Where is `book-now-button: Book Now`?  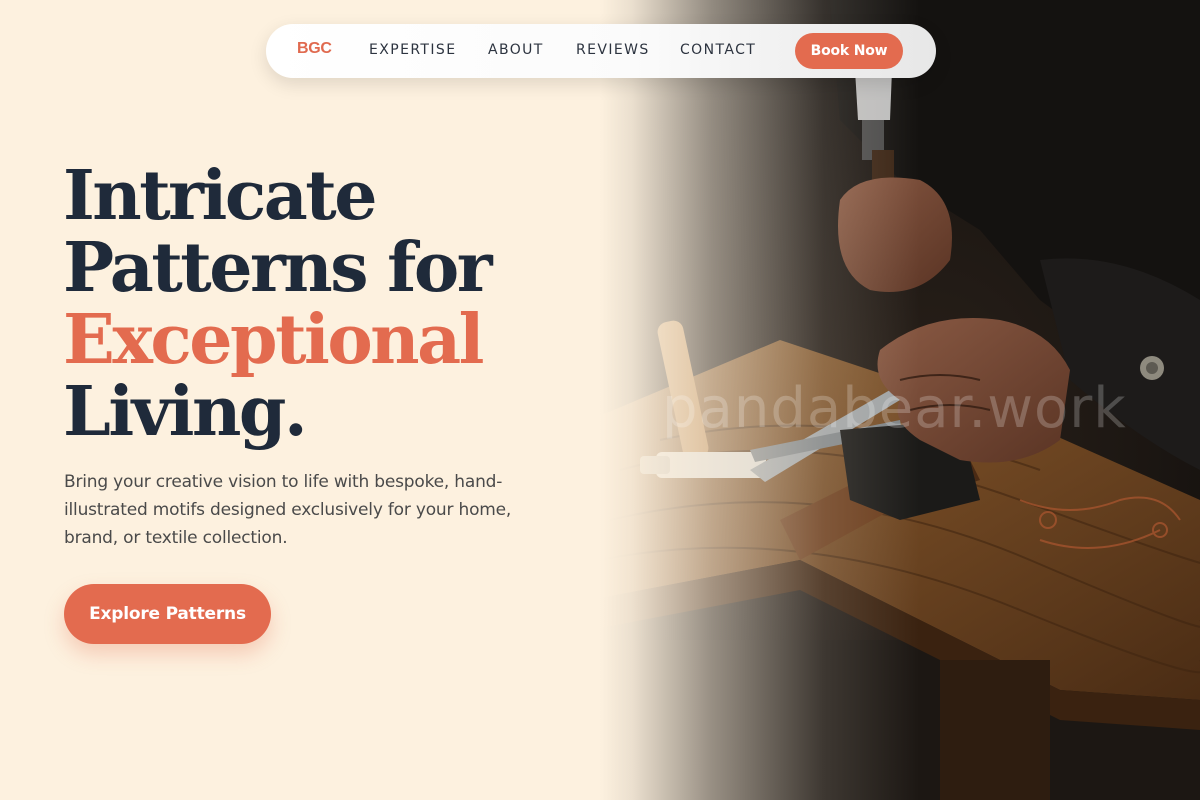 book-now-button: Book Now is located at coordinates (849, 51).